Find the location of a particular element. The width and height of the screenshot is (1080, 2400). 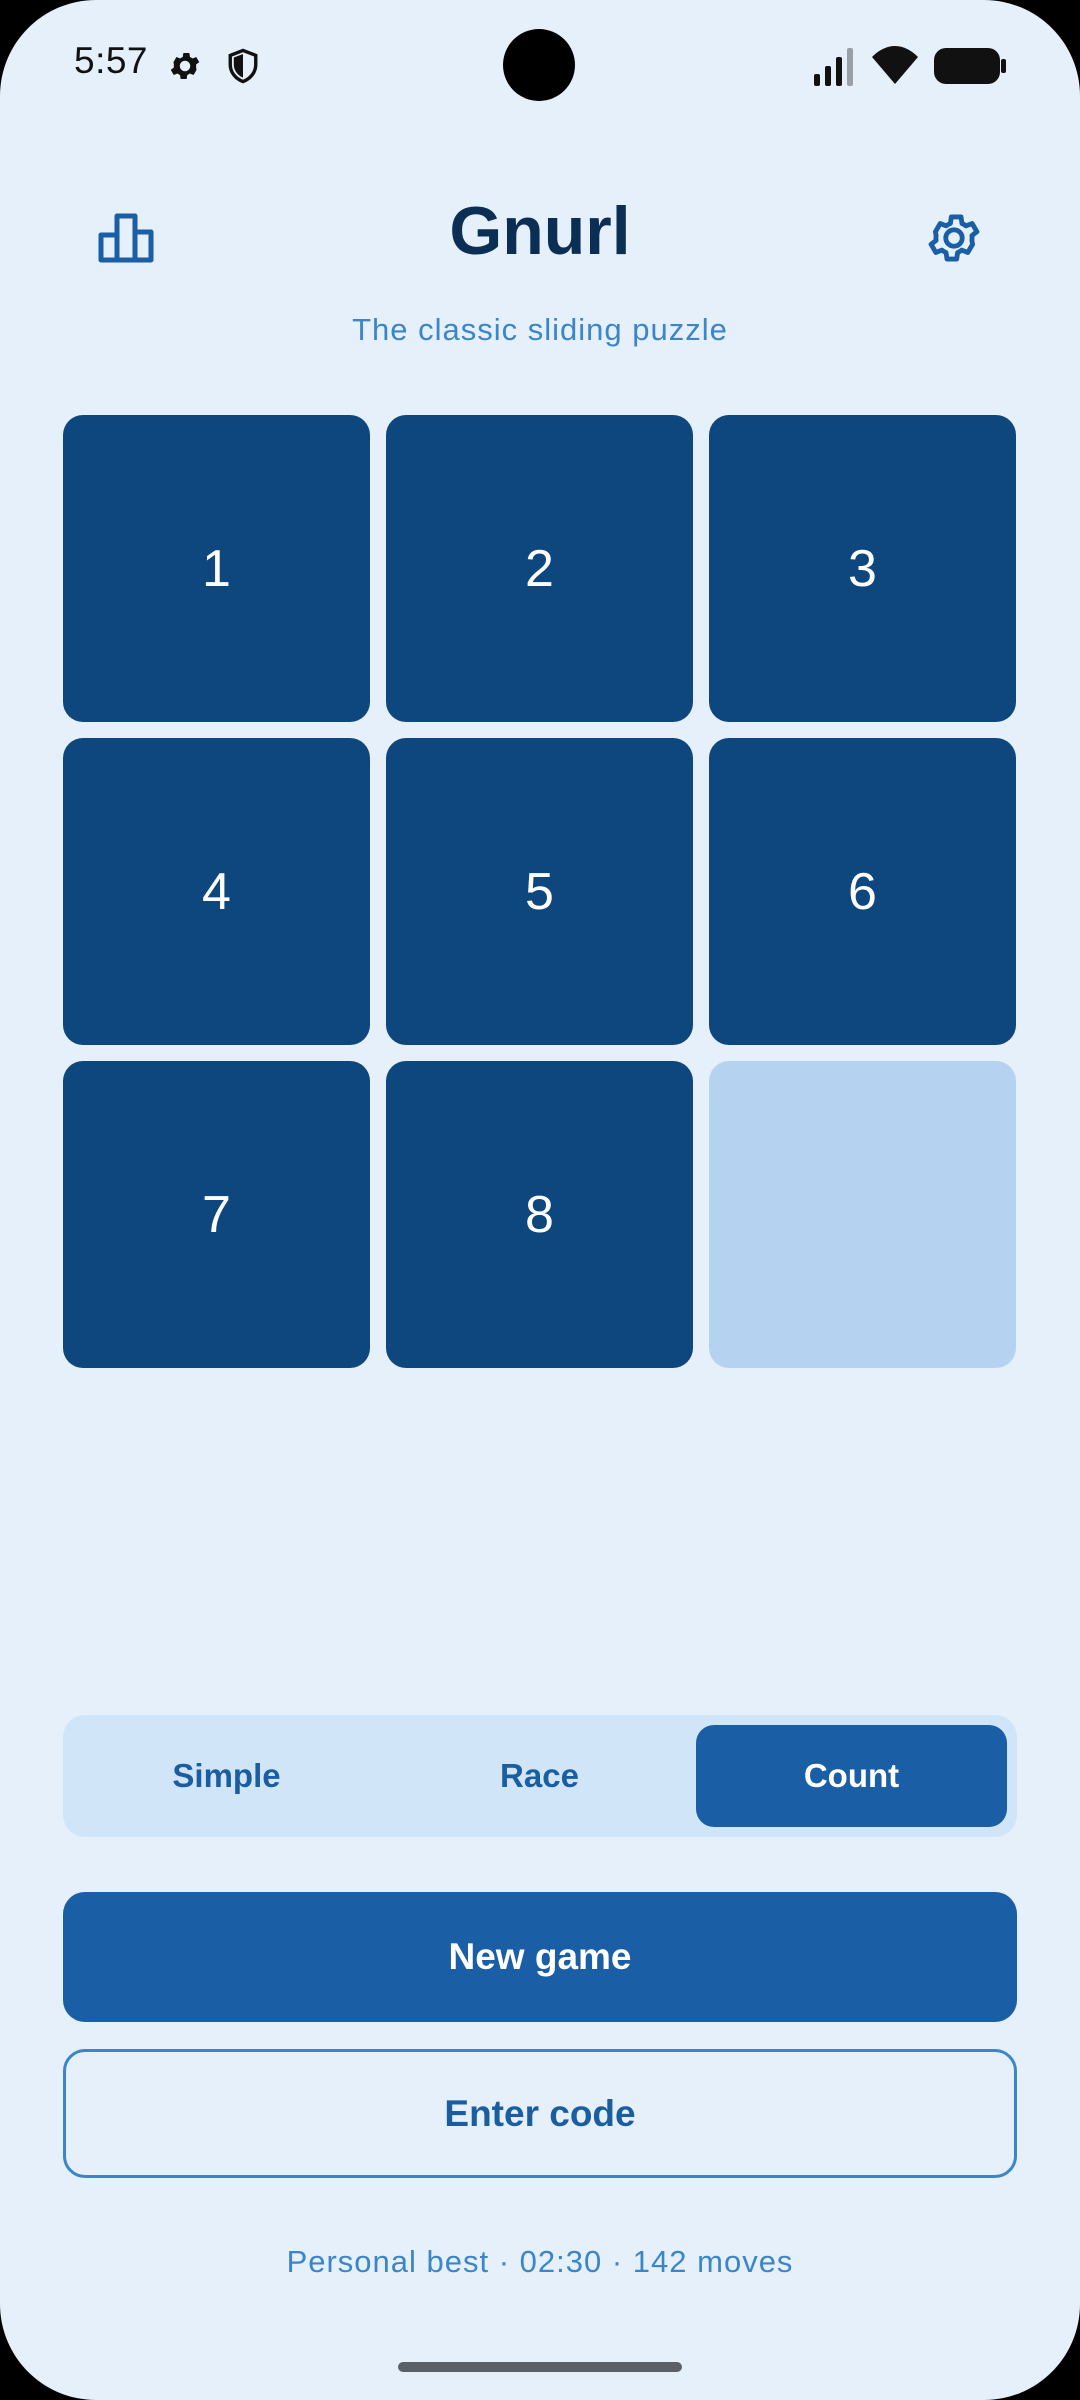

puzzle-tile: 3 is located at coordinates (862, 568).